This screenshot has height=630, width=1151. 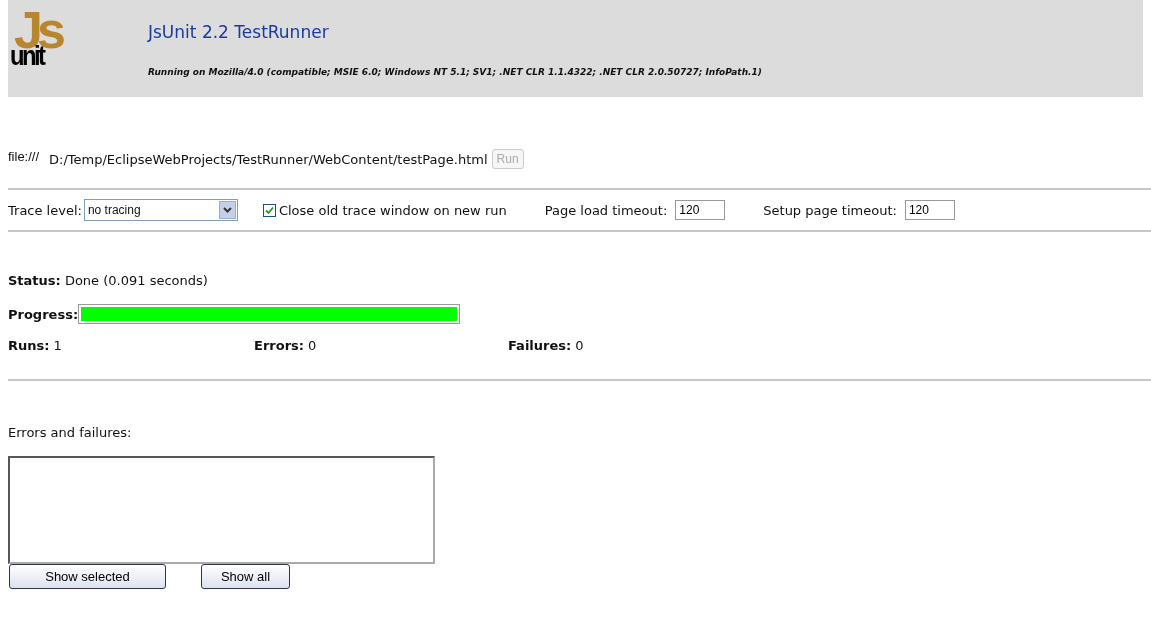 I want to click on trace-level-dropdown: no tracing, so click(x=160, y=210).